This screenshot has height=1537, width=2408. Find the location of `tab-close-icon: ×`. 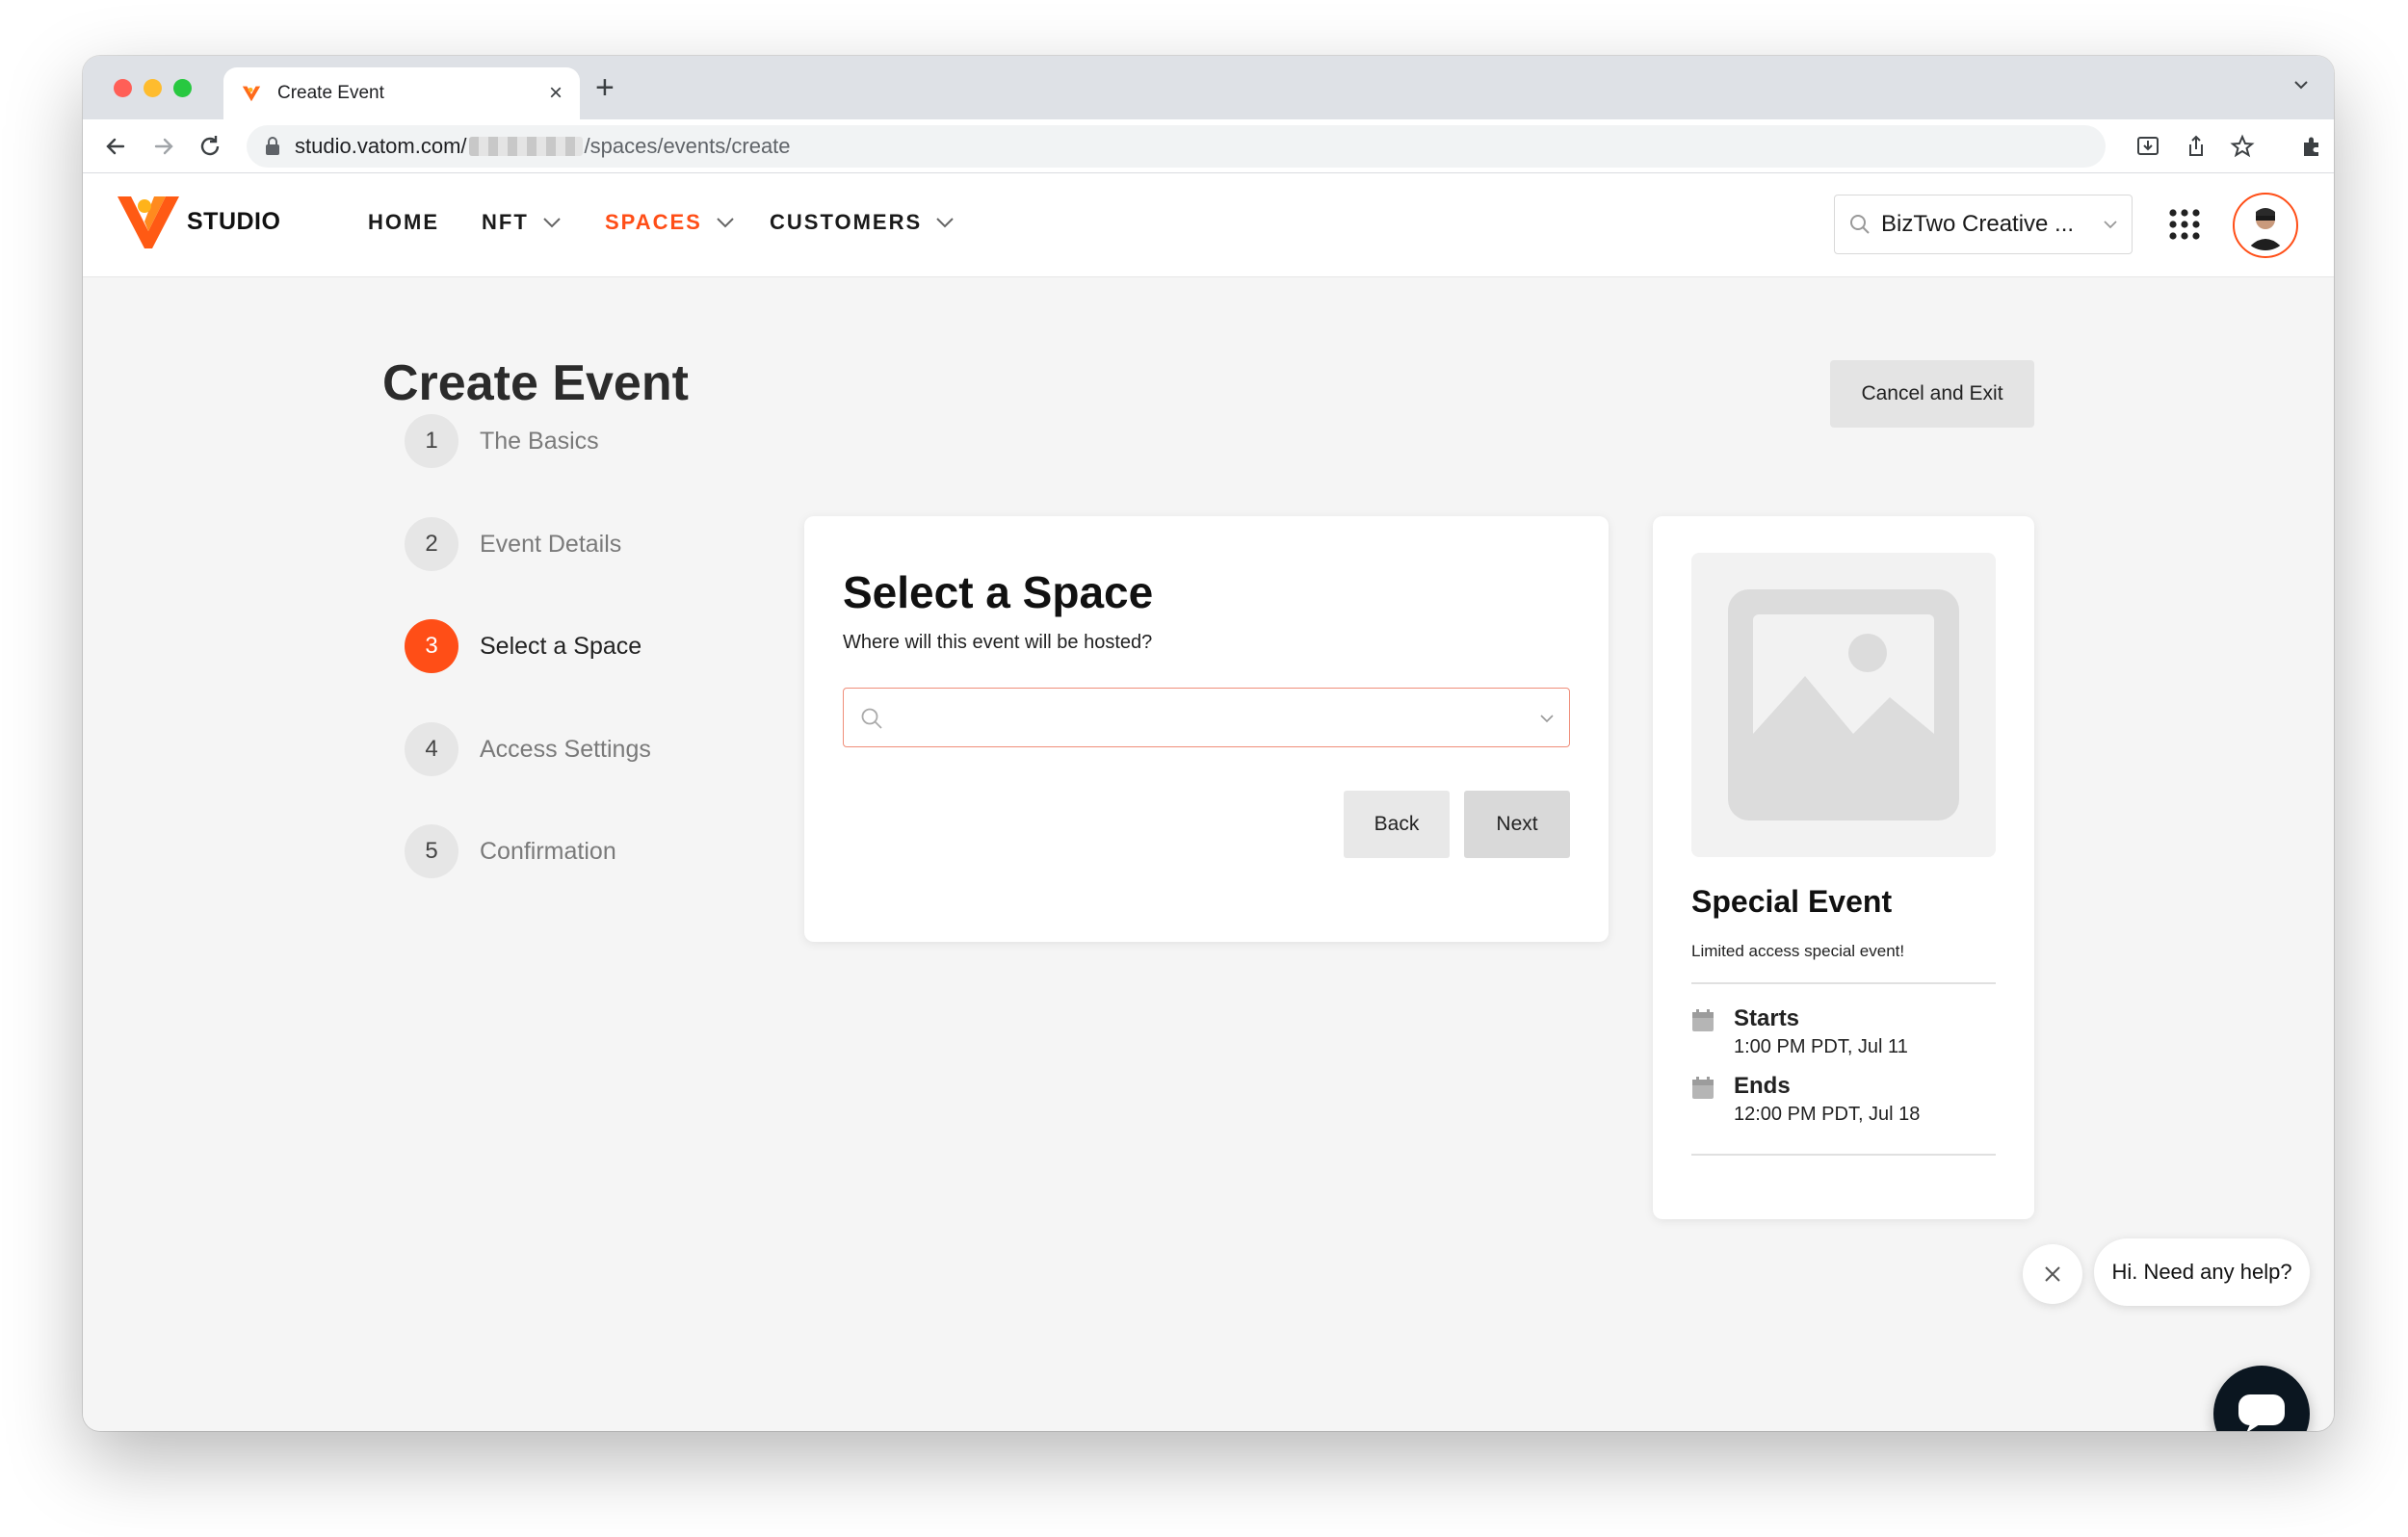

tab-close-icon: × is located at coordinates (556, 93).